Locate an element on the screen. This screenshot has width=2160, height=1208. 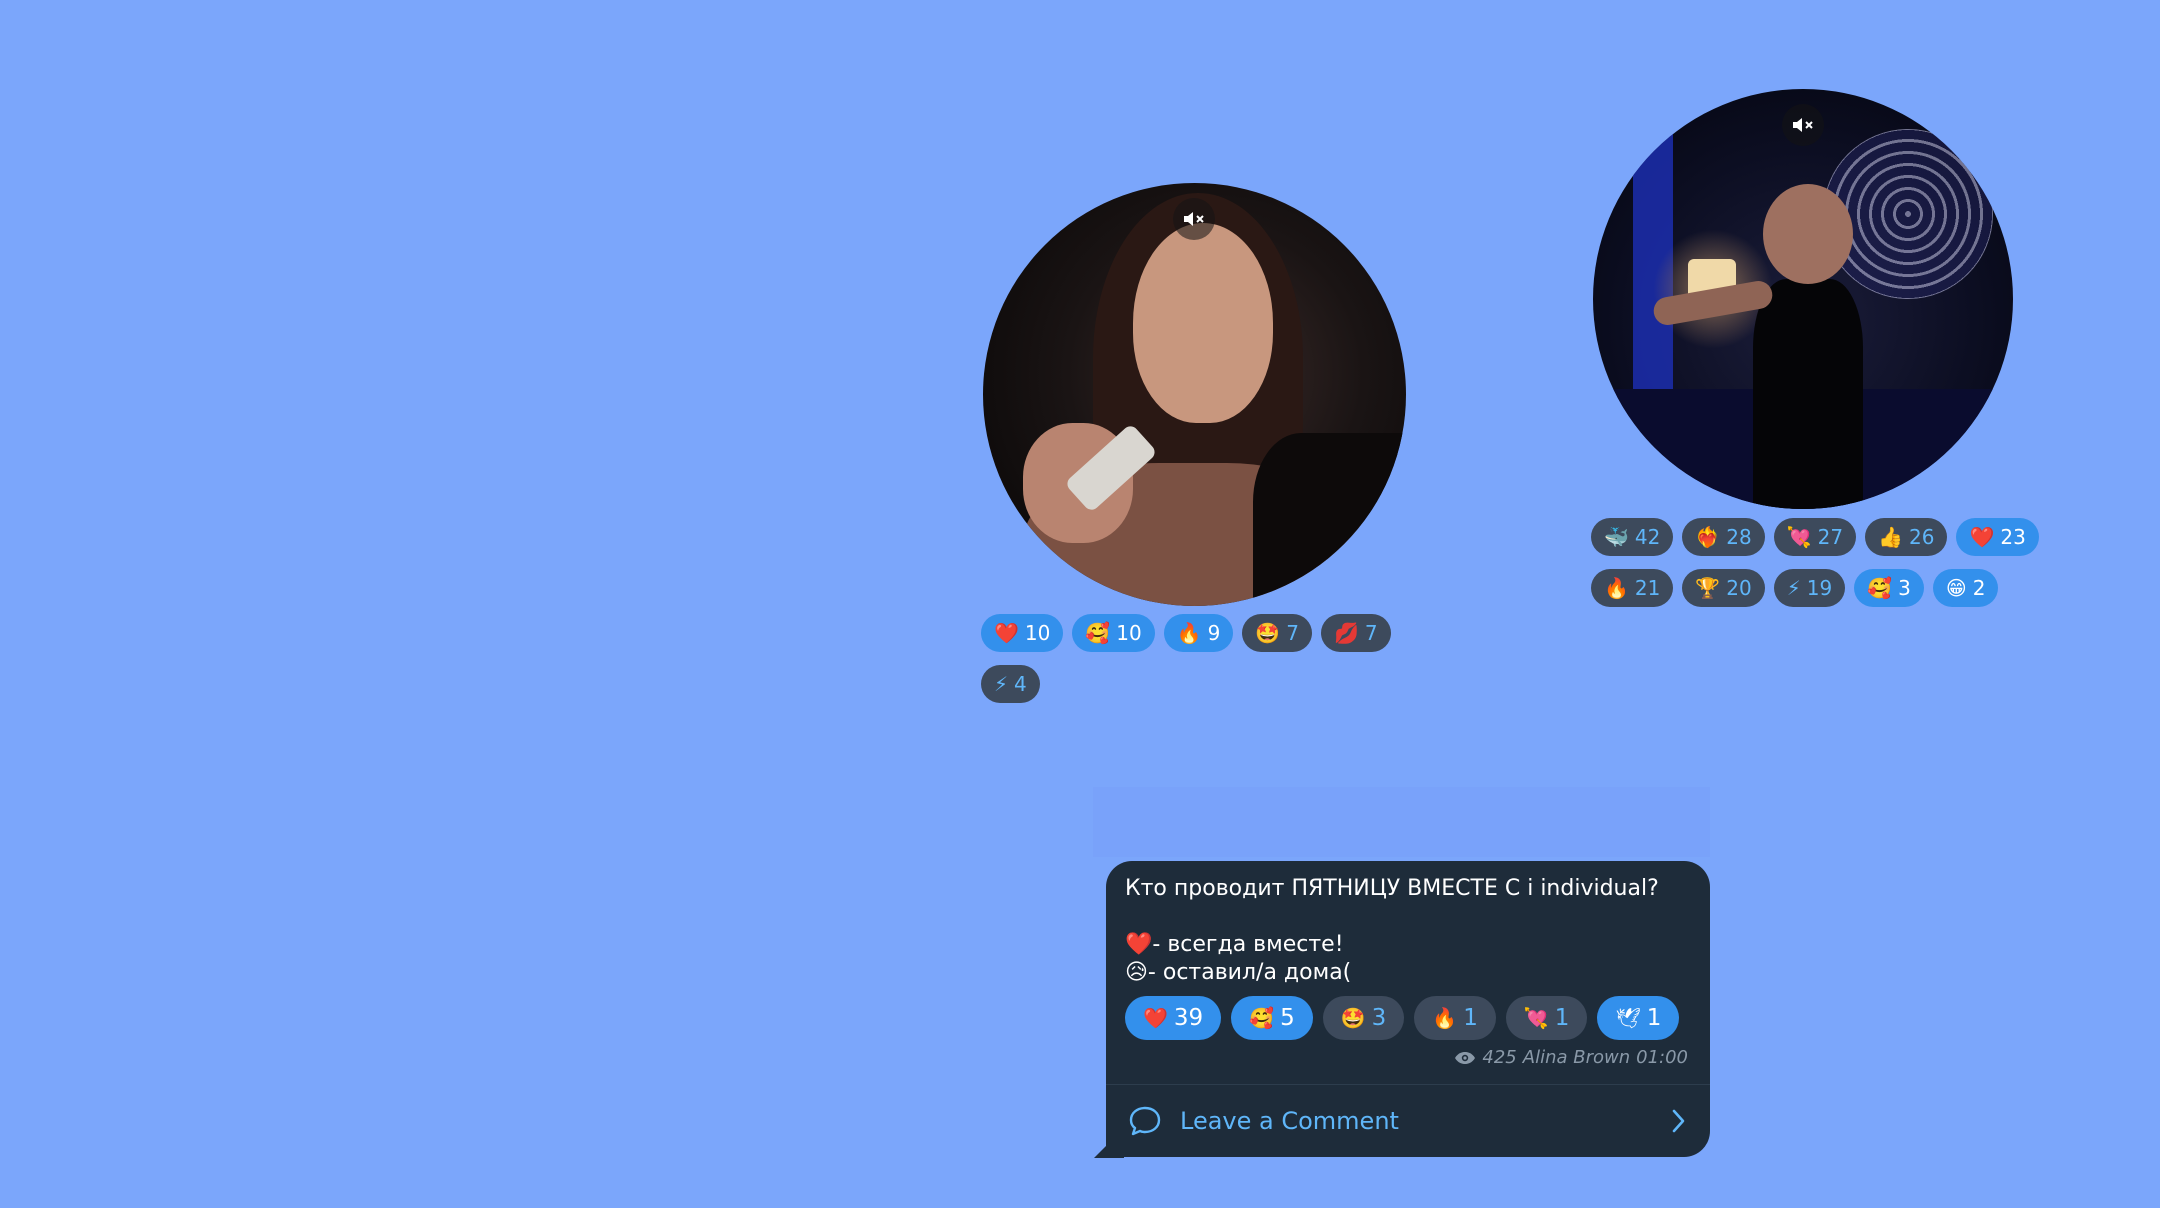
reaction-emoji: 💋 is located at coordinates (1346, 633).